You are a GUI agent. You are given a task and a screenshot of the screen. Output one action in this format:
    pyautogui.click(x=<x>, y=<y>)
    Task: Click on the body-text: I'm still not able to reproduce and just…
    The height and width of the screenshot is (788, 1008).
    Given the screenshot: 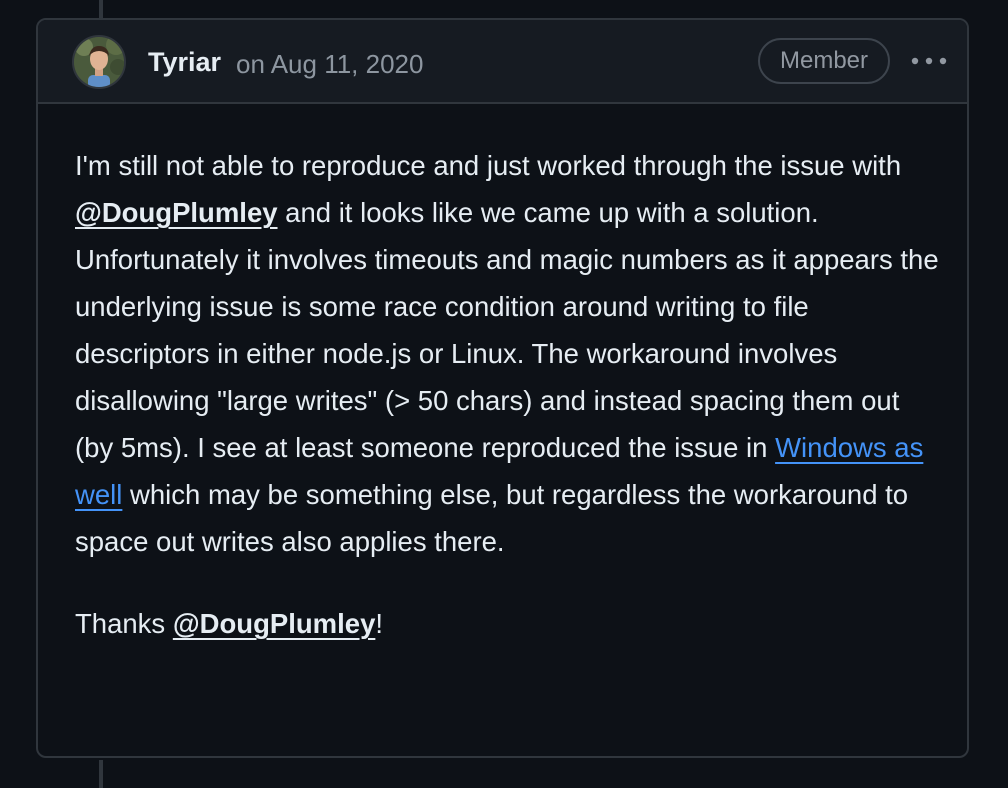 What is the action you would take?
    pyautogui.click(x=488, y=165)
    